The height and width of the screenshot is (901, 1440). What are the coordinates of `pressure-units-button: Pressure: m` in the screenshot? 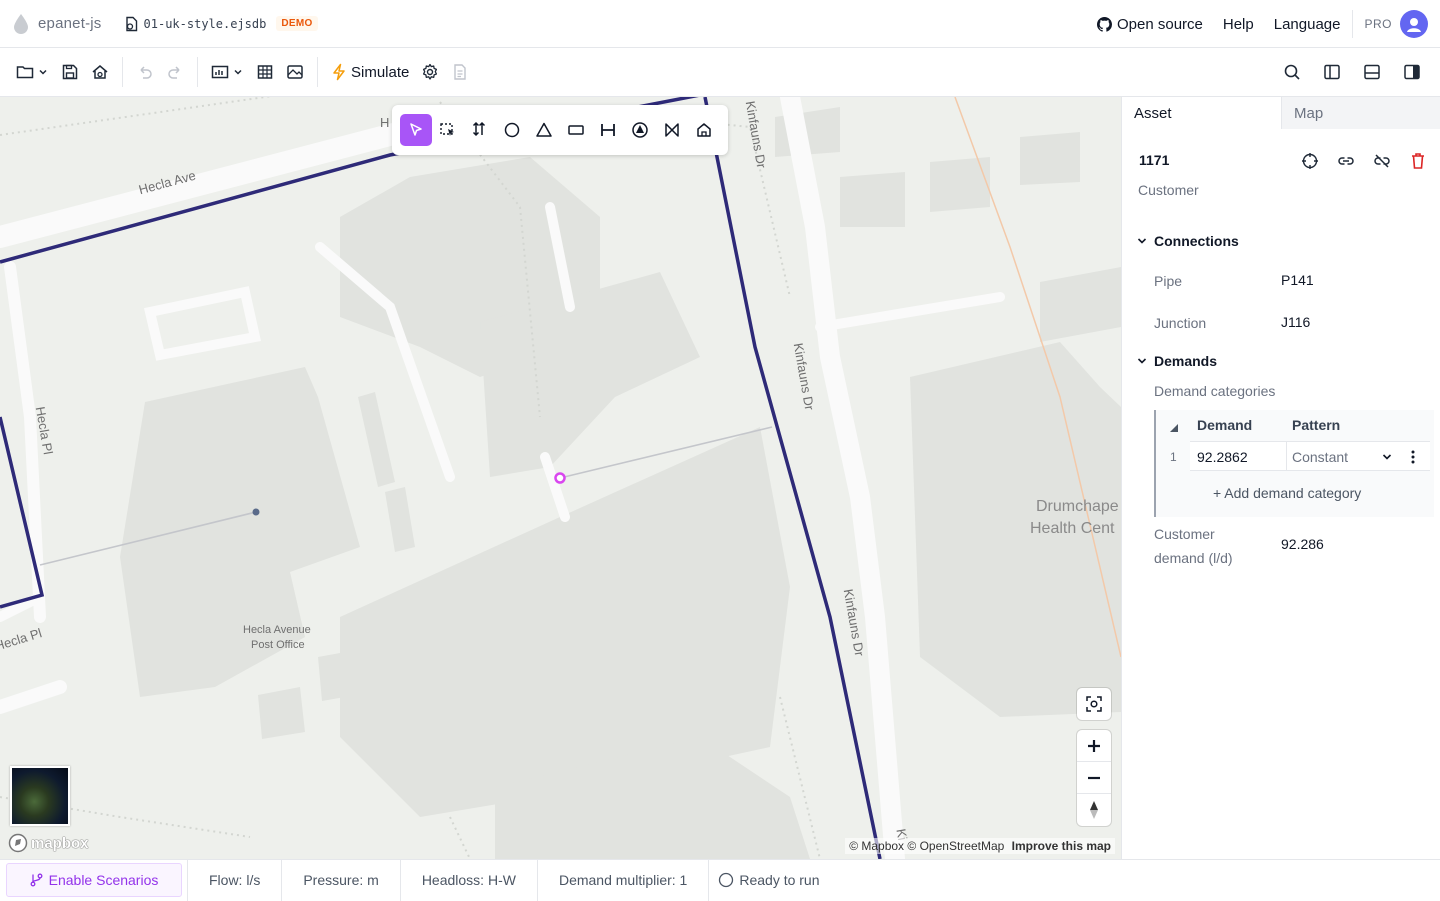 It's located at (340, 880).